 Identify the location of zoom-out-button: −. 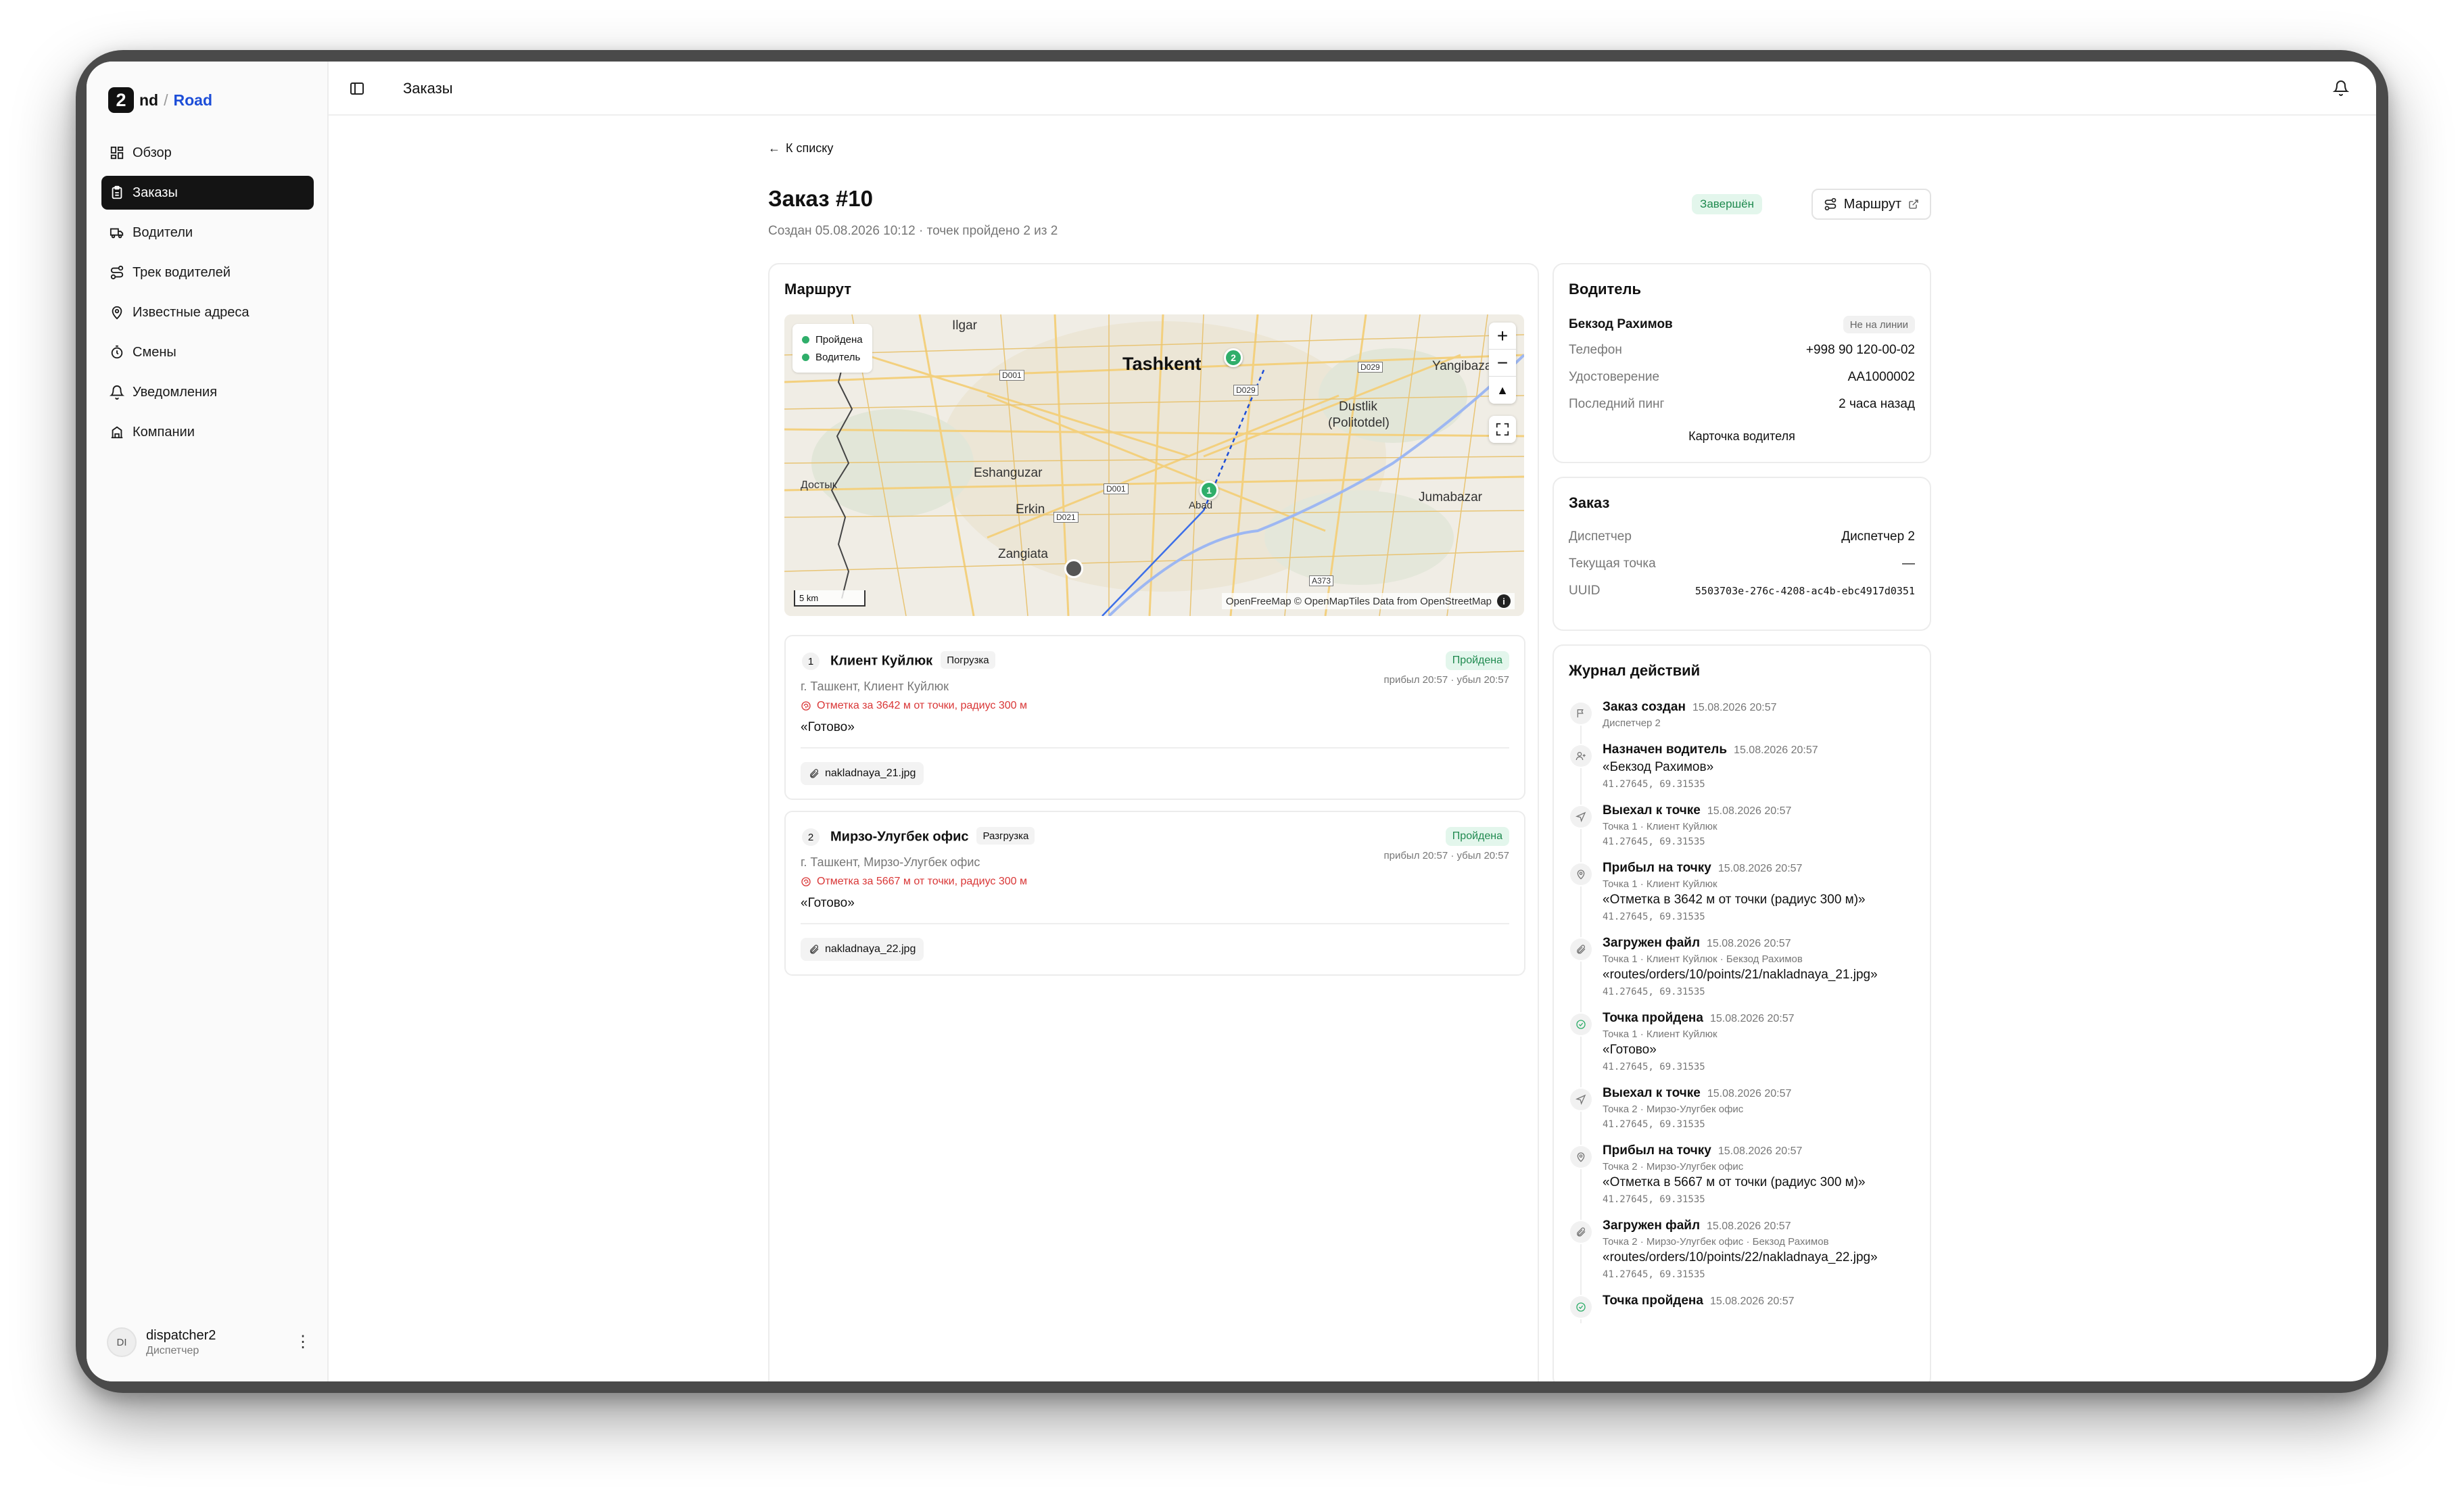
(1502, 363).